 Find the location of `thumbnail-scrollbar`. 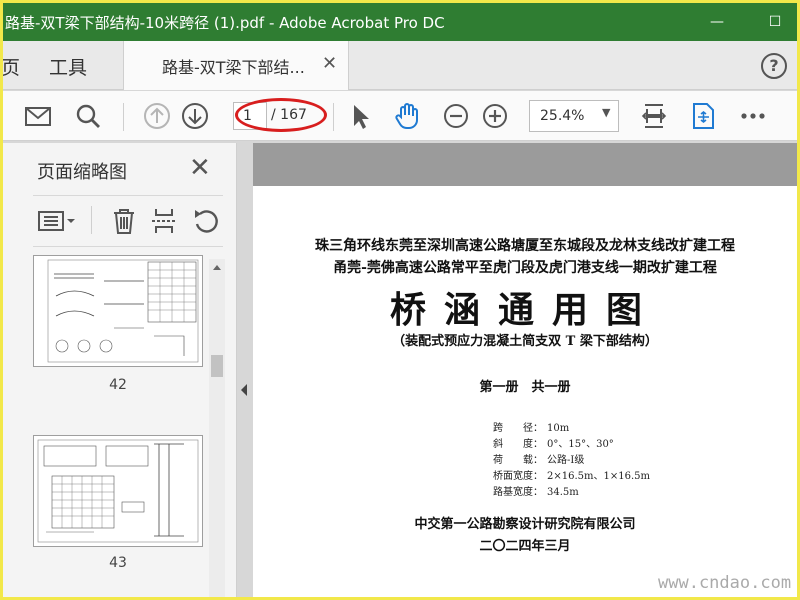

thumbnail-scrollbar is located at coordinates (217, 428).